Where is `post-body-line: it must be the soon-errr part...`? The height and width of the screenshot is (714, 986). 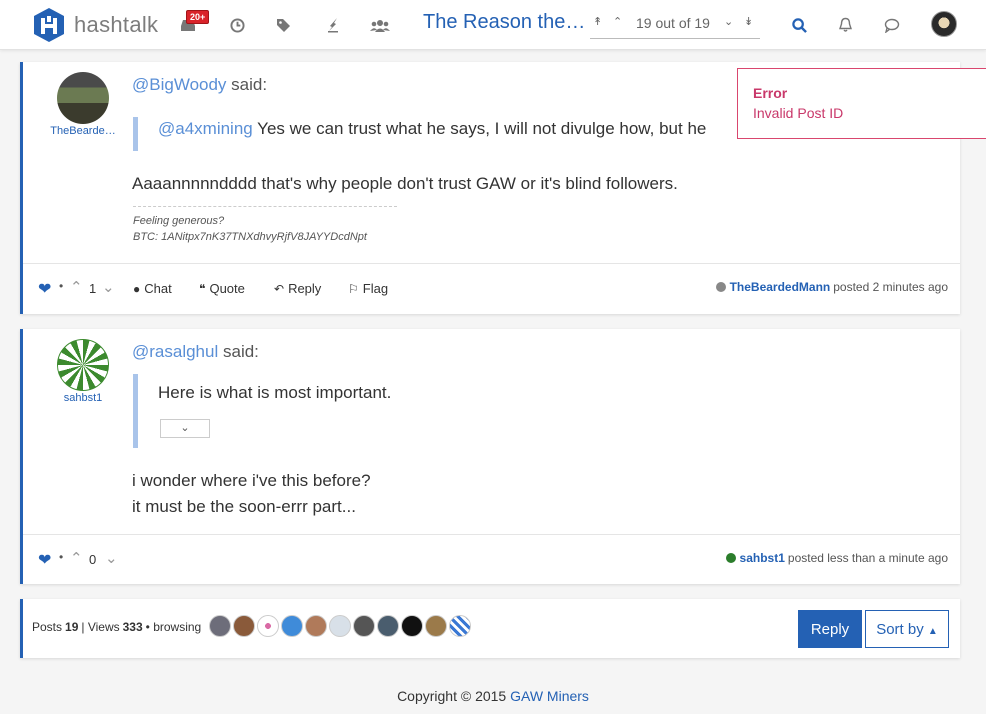 post-body-line: it must be the soon-errr part... is located at coordinates (244, 506).